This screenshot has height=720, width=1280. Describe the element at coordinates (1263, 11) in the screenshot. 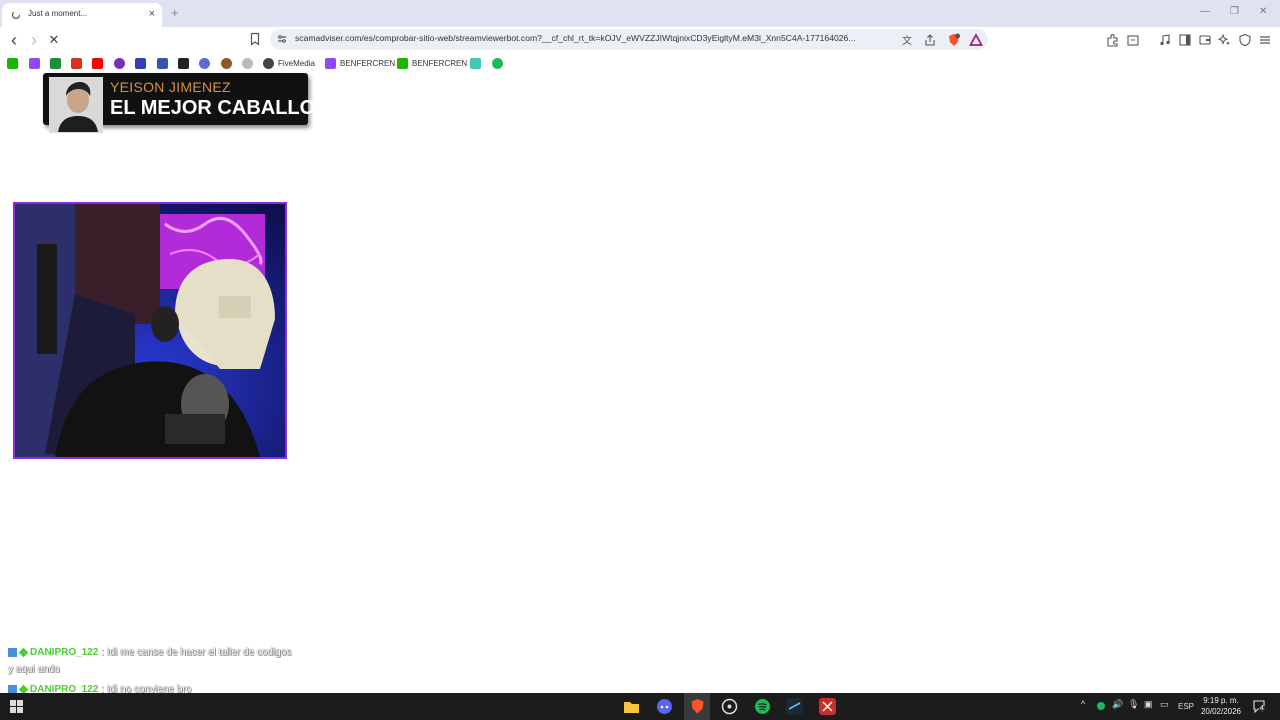

I see `close-window-button: ✕` at that location.